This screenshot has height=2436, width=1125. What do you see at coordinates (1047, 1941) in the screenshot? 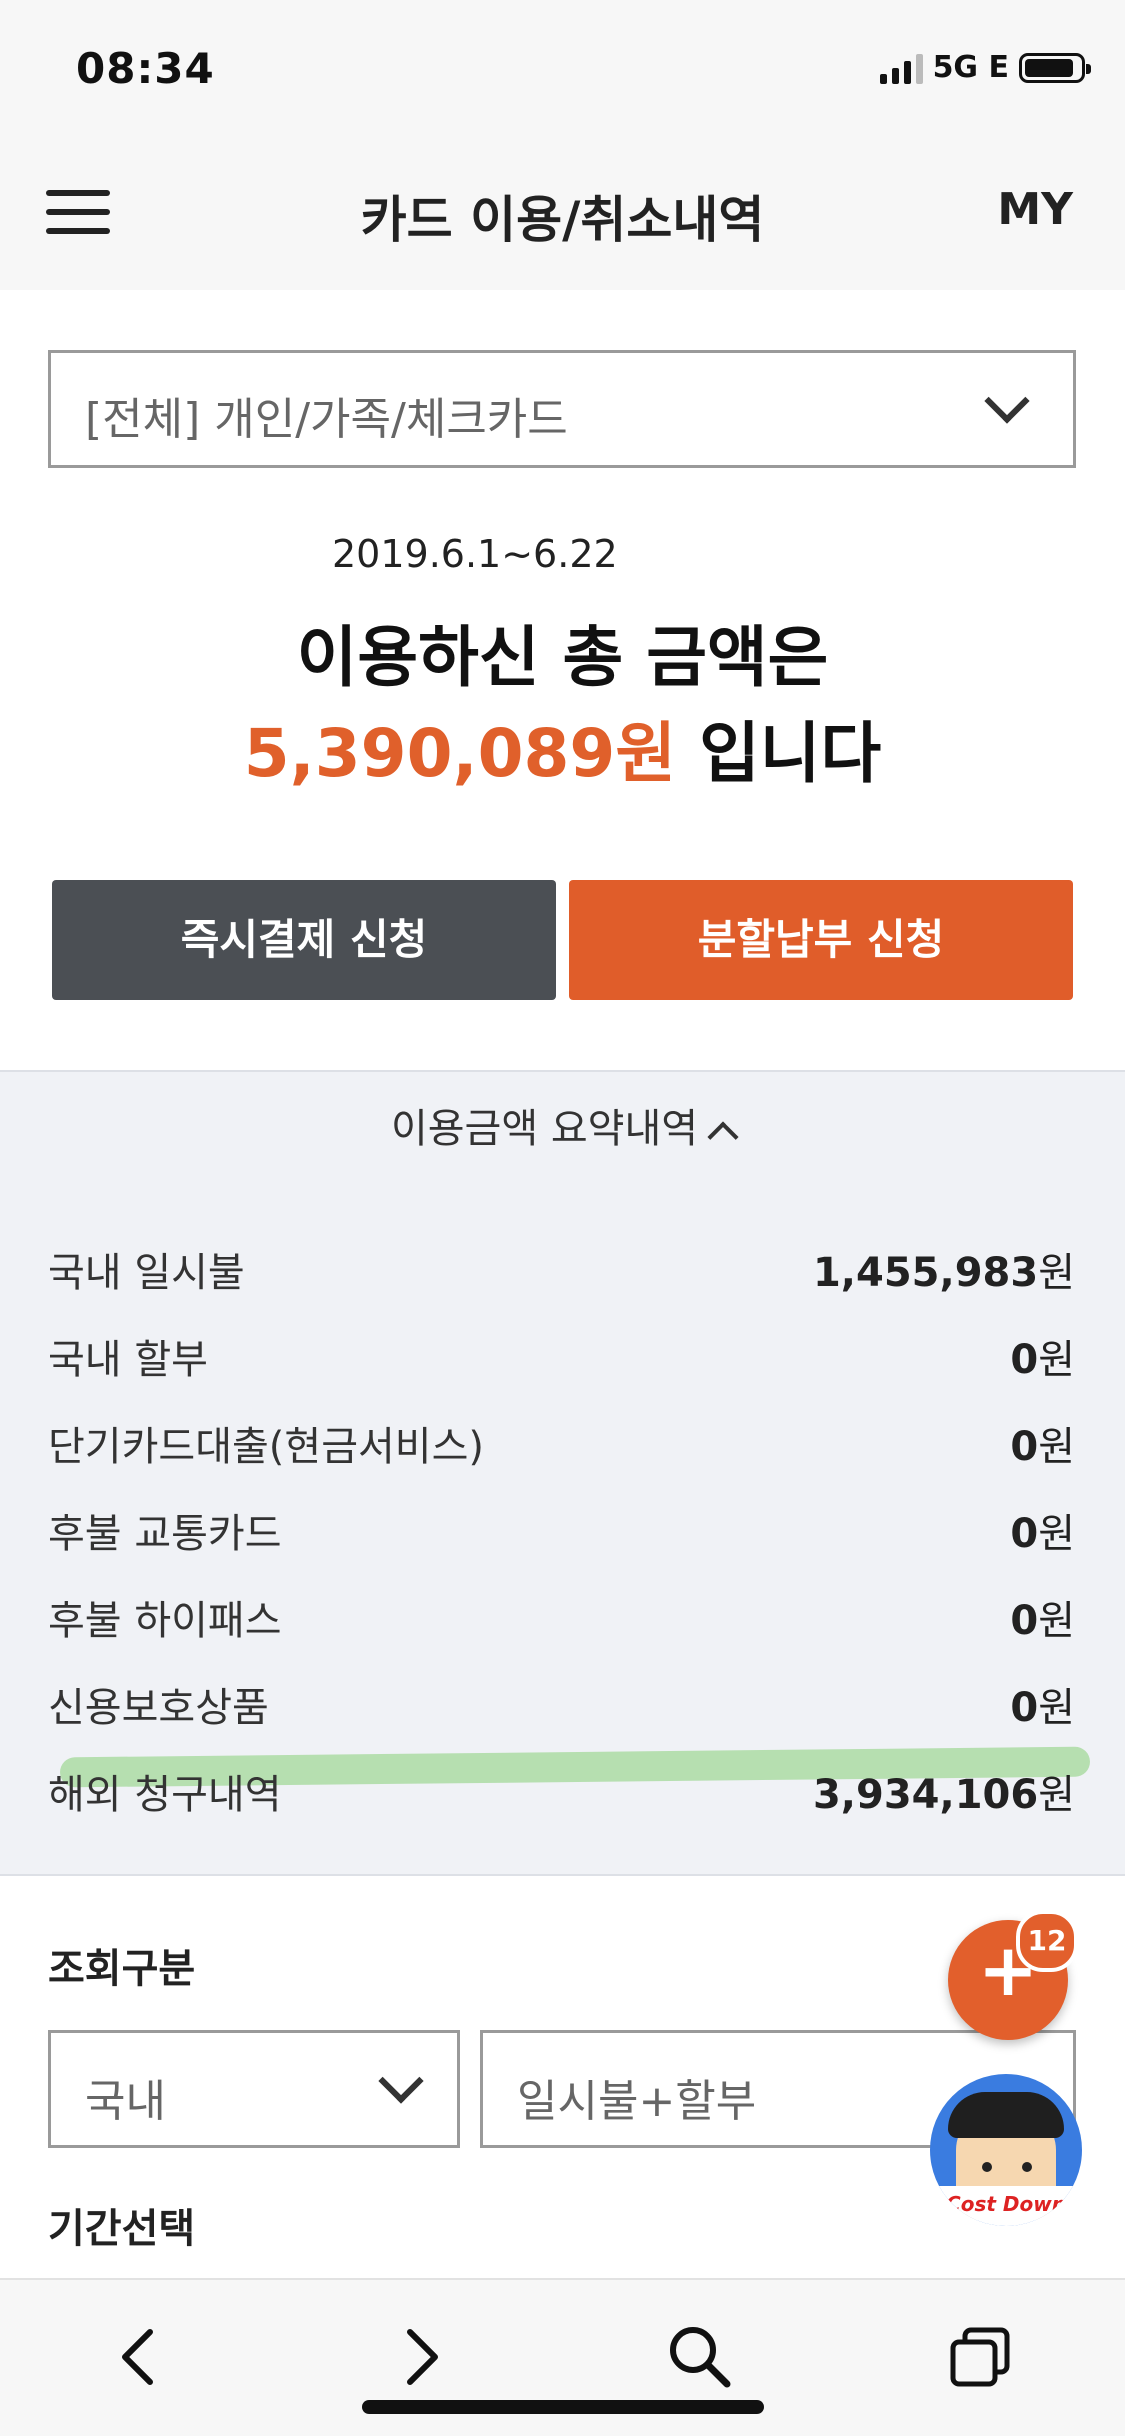
I see `notification-badge: 12` at bounding box center [1047, 1941].